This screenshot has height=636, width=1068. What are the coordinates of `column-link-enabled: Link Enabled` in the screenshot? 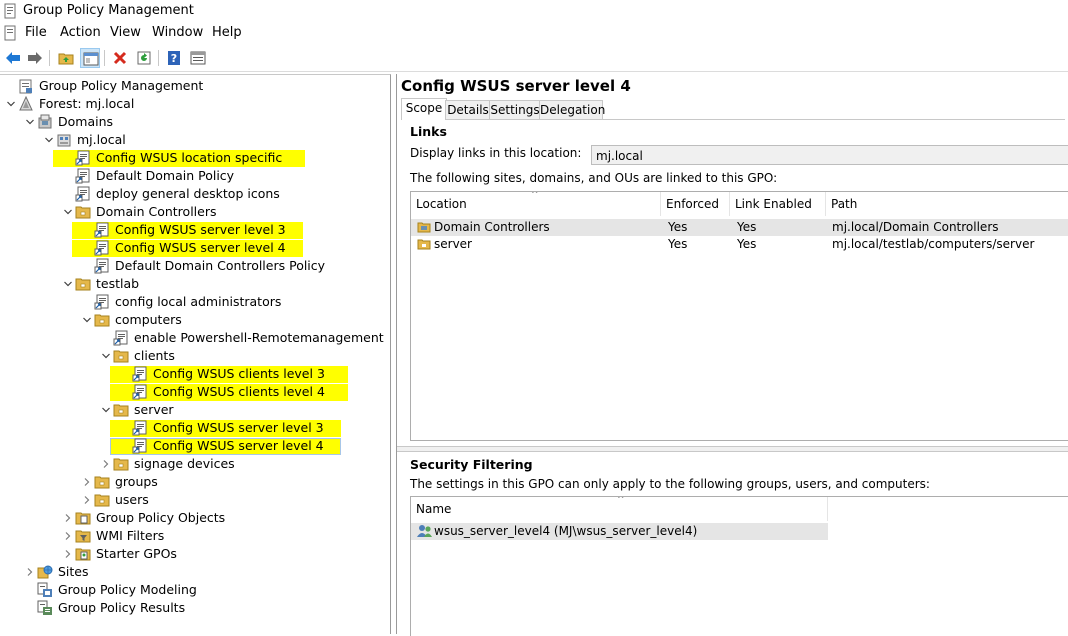 It's located at (778, 204).